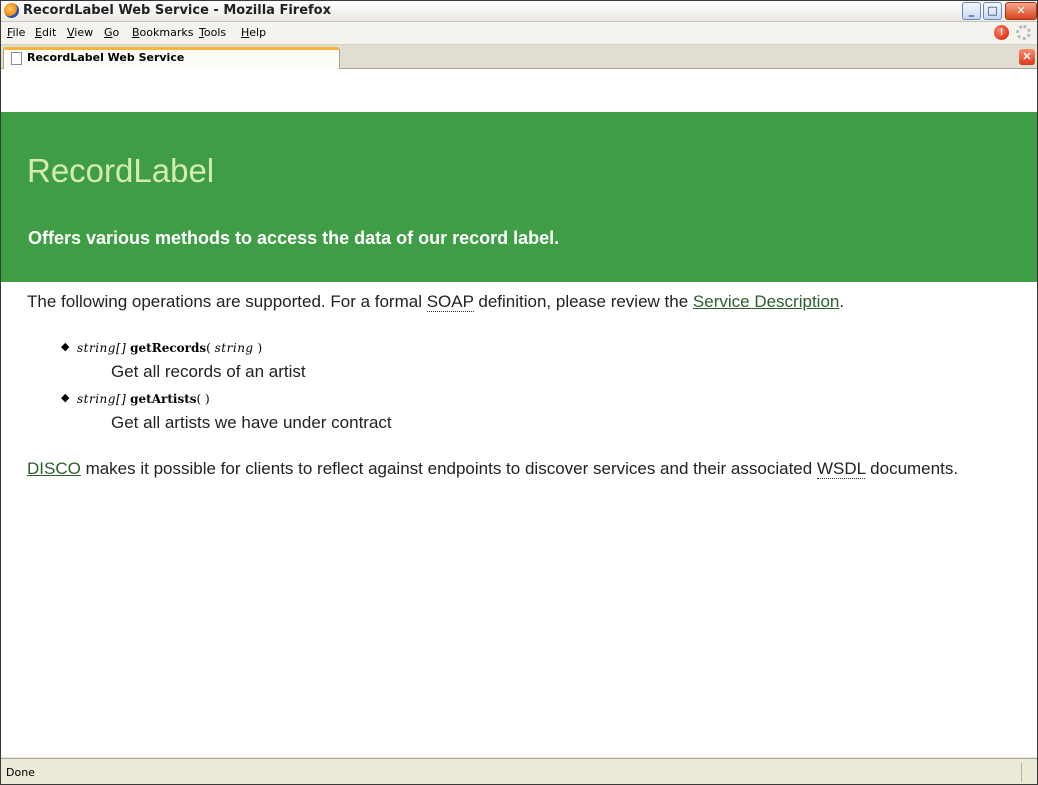 The height and width of the screenshot is (785, 1038). I want to click on menu-bookmarks: Bookmarks, so click(162, 32).